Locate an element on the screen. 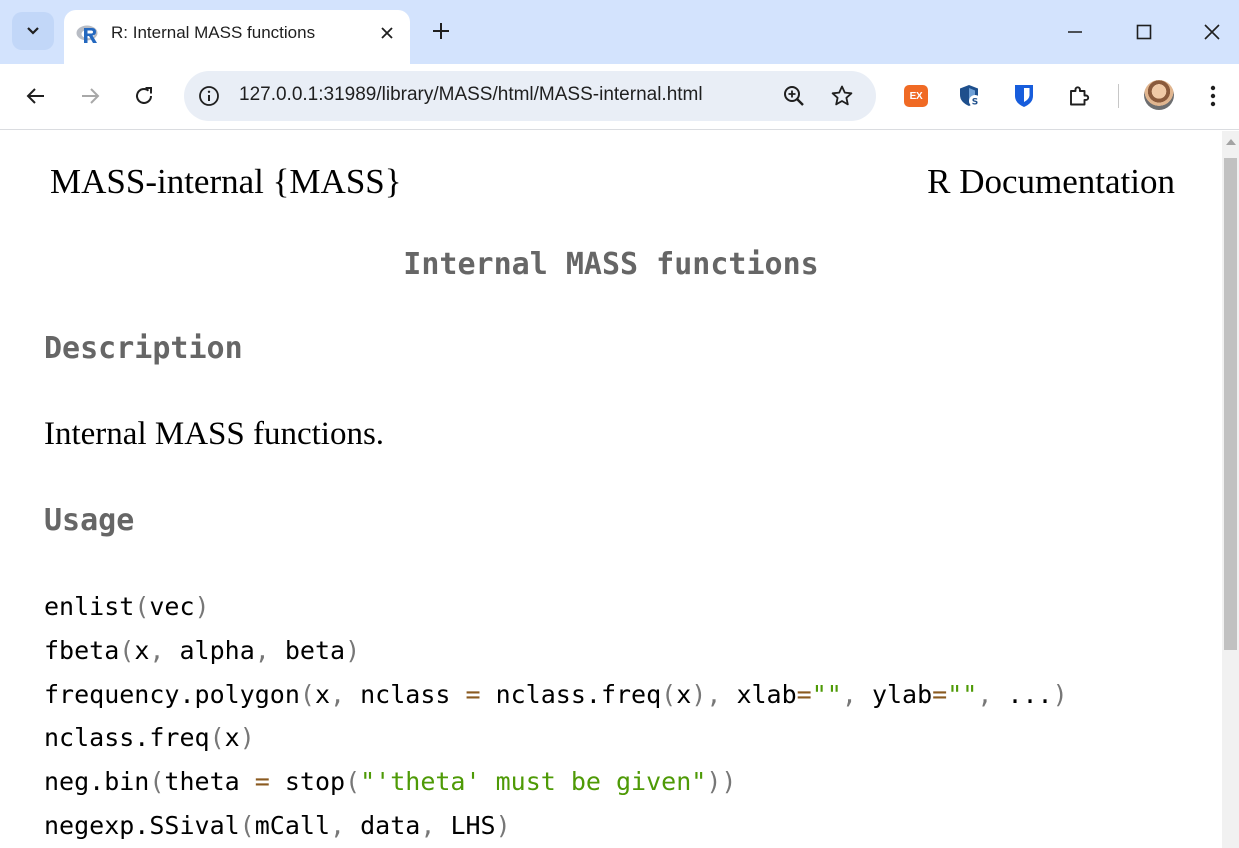 This screenshot has width=1239, height=848. tab-close-button is located at coordinates (387, 33).